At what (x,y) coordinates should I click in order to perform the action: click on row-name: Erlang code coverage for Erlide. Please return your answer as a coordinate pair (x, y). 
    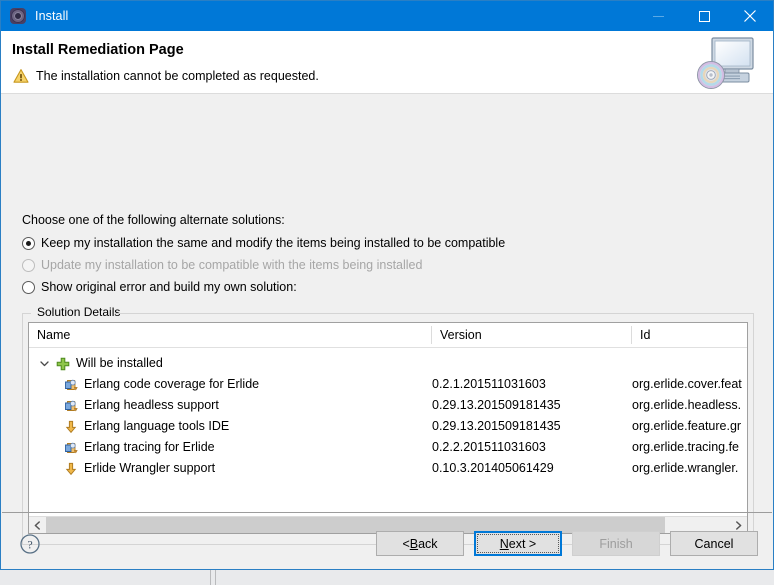
    Looking at the image, I should click on (172, 384).